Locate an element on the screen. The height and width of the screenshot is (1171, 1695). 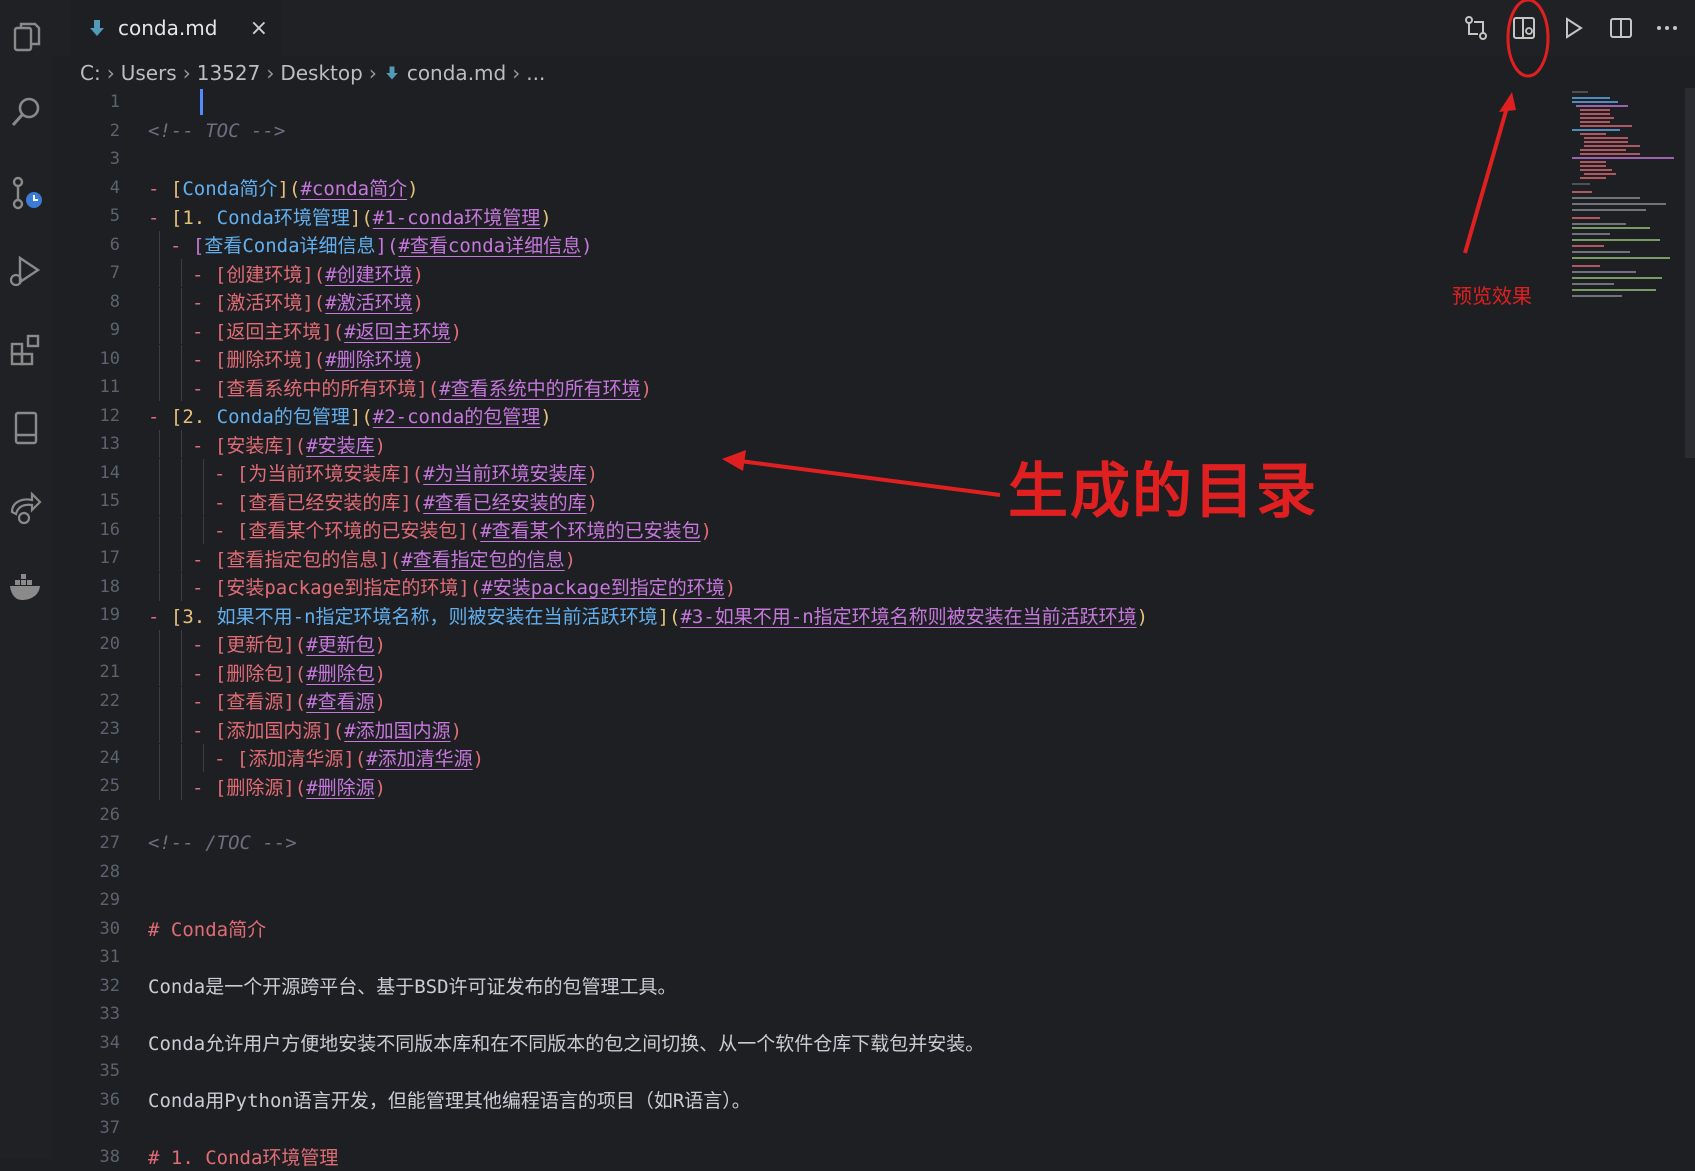
anchor-link: #删除环境 is located at coordinates (368, 360).